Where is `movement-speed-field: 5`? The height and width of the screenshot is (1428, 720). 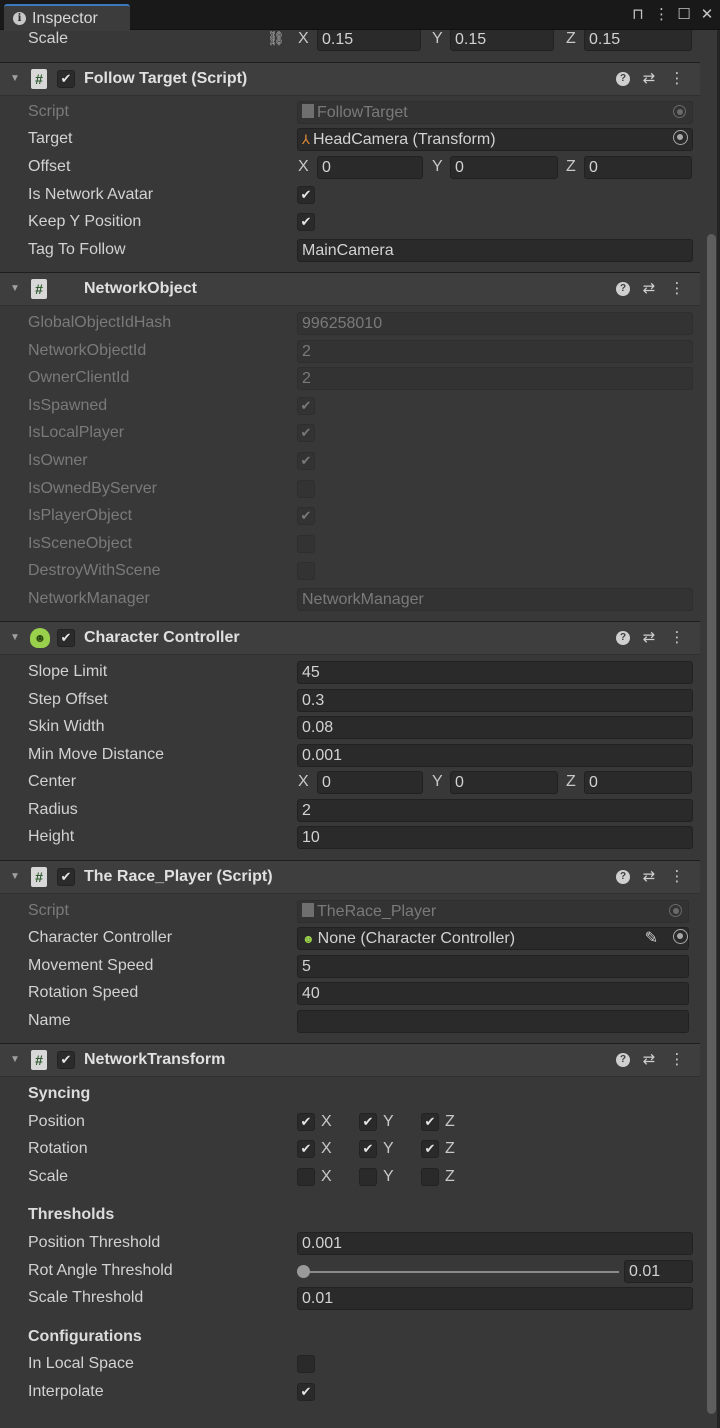
movement-speed-field: 5 is located at coordinates (493, 966).